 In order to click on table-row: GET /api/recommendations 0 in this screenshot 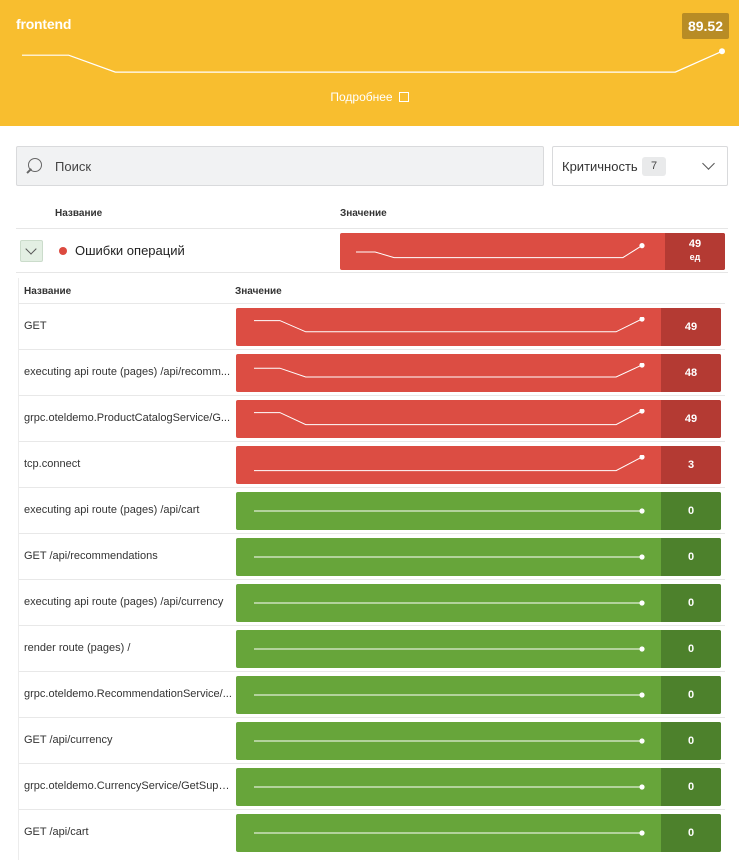, I will do `click(372, 556)`.